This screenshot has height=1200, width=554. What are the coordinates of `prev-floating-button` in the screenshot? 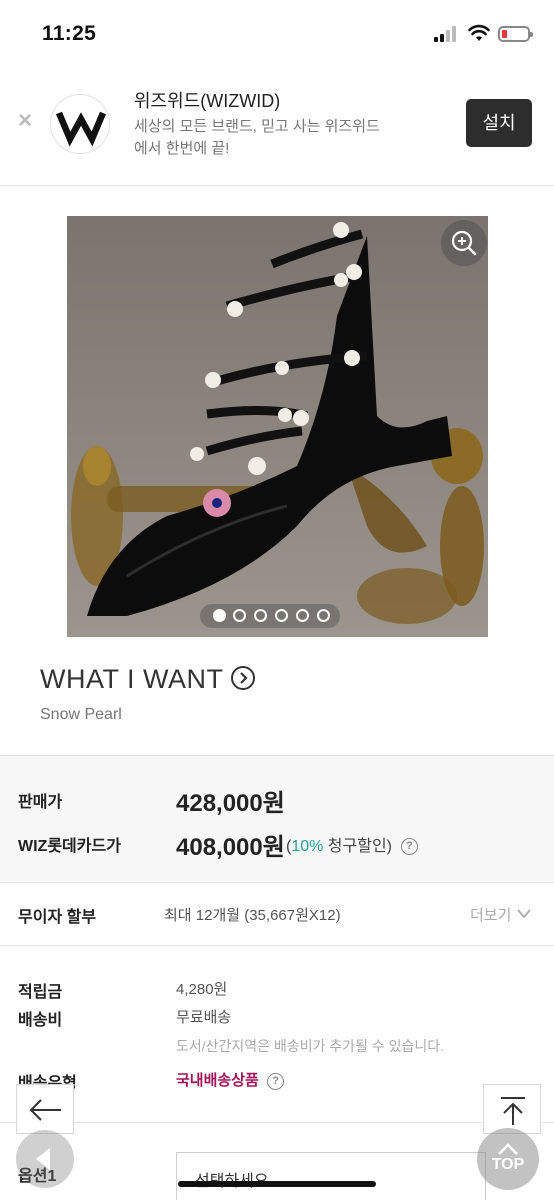 It's located at (45, 1159).